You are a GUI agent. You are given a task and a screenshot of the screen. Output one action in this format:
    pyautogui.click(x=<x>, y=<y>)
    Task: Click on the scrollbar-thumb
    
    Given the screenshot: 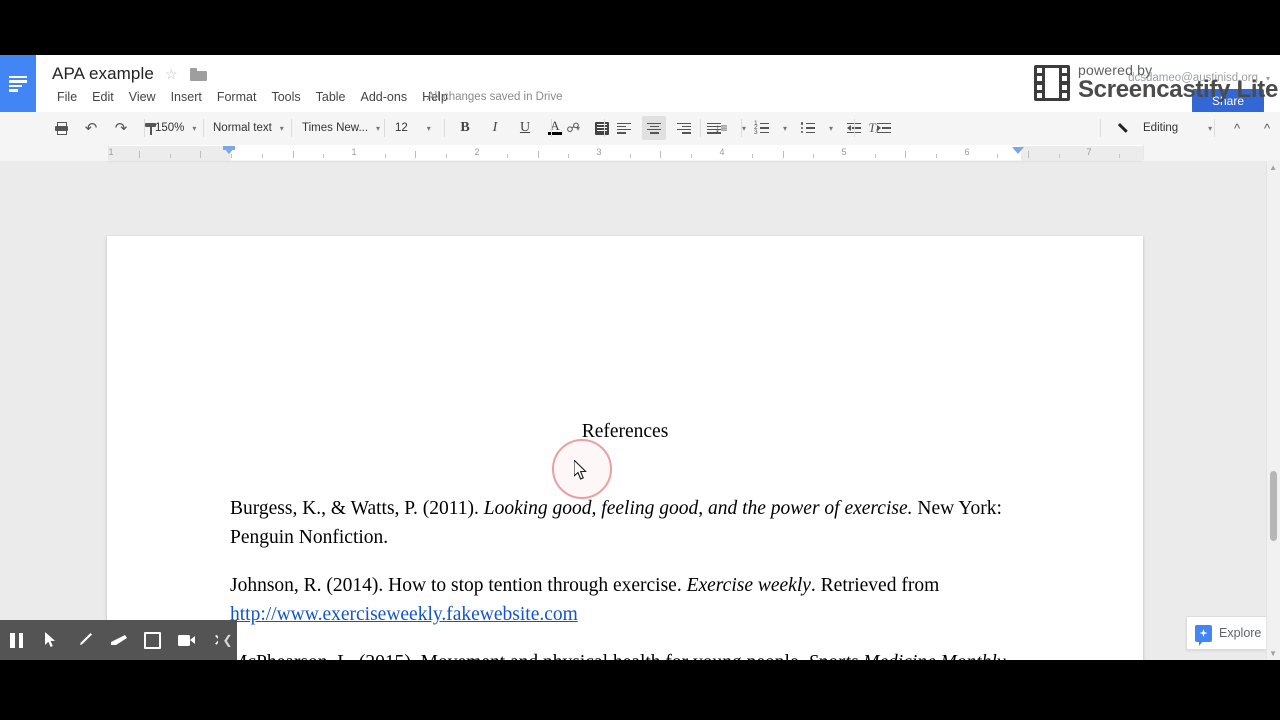 What is the action you would take?
    pyautogui.click(x=1273, y=506)
    